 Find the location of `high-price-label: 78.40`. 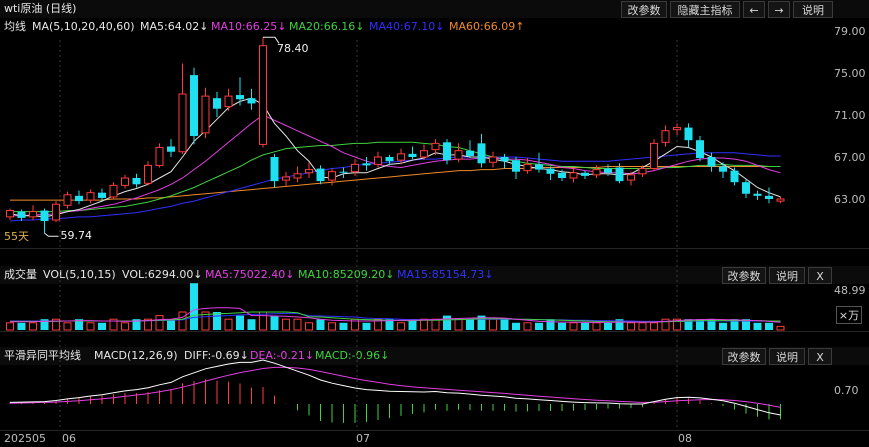

high-price-label: 78.40 is located at coordinates (293, 49).